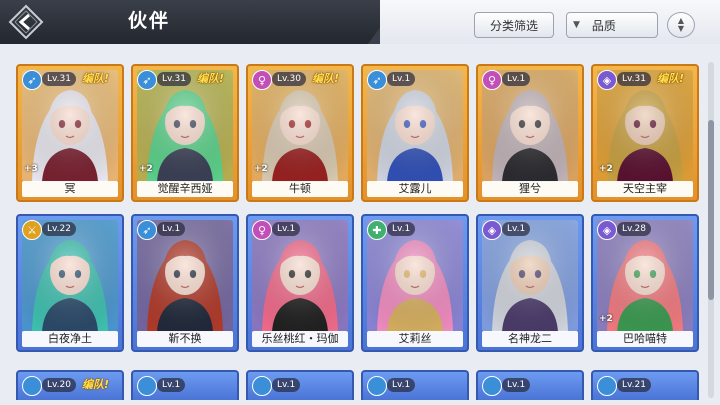  I want to click on partner-card: ➶ Lv.31 冥 编队! +3, so click(70, 133).